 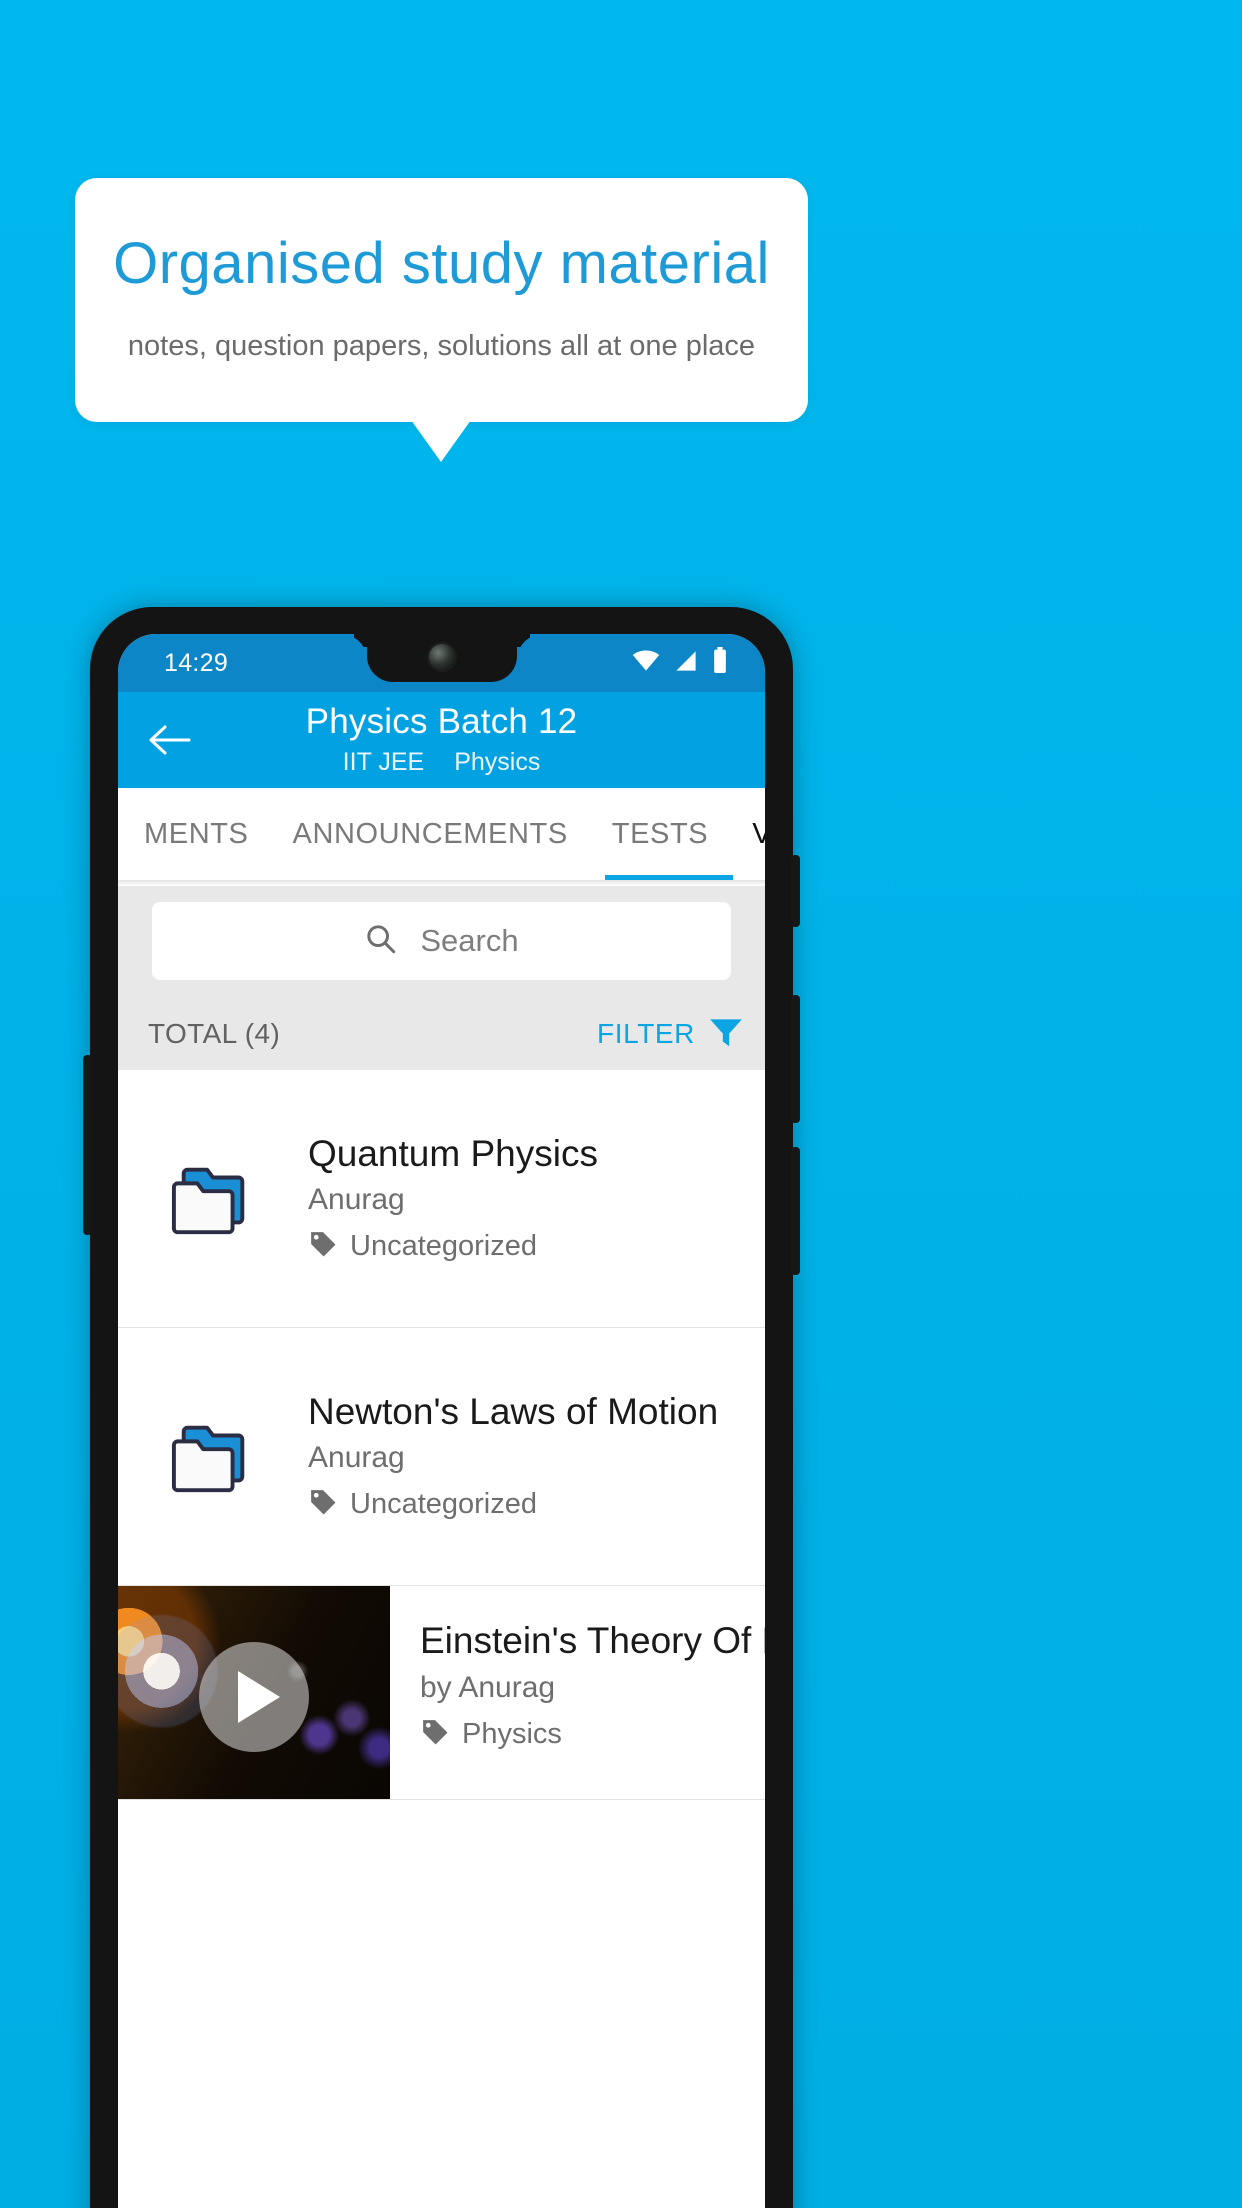 I want to click on list-item-title: Newton's Laws of Motion, so click(x=513, y=1411).